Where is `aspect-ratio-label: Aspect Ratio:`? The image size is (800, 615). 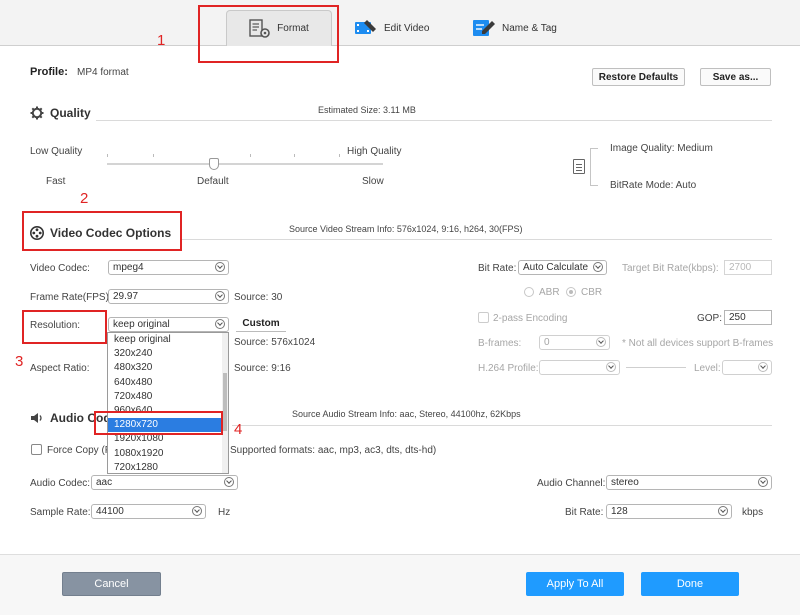 aspect-ratio-label: Aspect Ratio: is located at coordinates (60, 368).